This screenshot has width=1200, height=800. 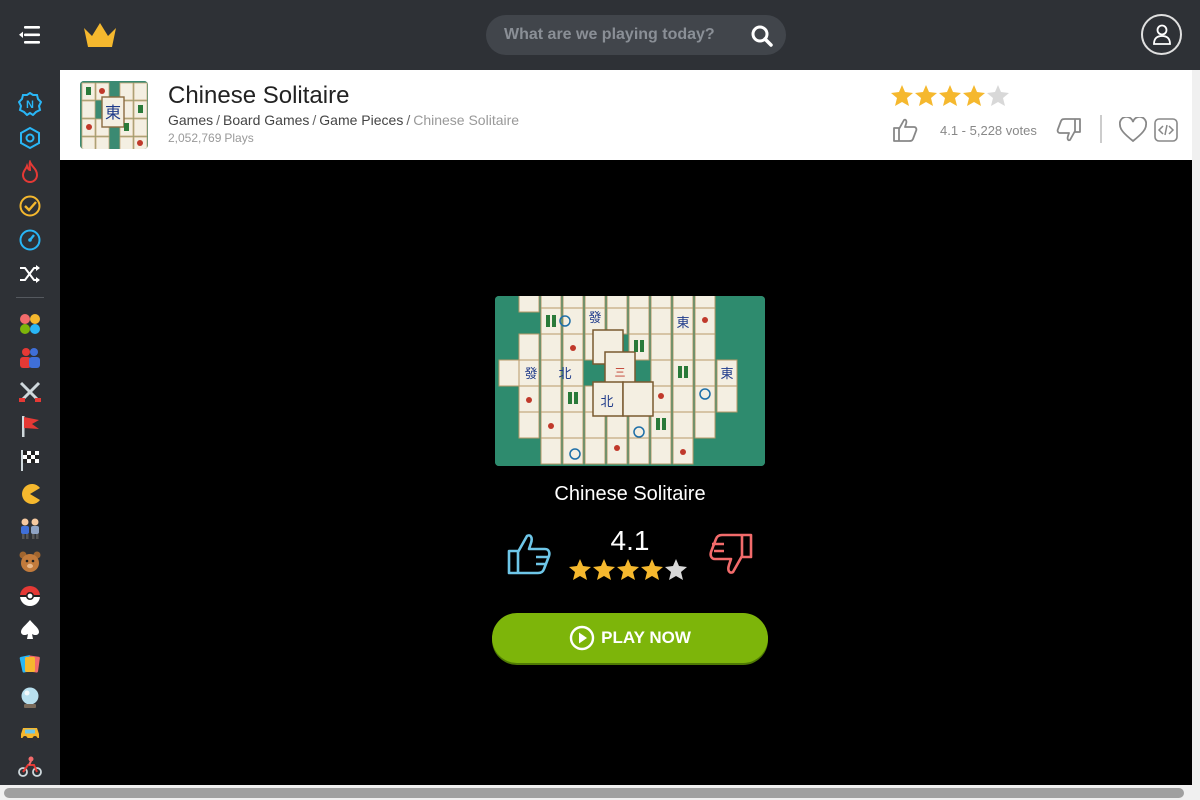 What do you see at coordinates (762, 36) in the screenshot?
I see `search-icon` at bounding box center [762, 36].